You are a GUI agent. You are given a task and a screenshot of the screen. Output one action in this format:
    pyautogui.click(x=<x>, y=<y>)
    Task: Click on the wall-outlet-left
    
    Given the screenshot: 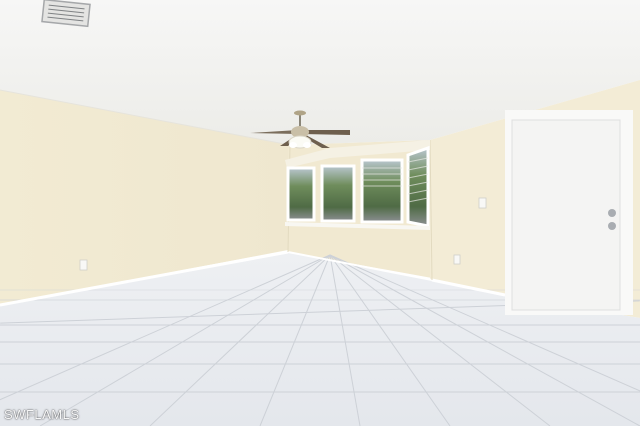 What is the action you would take?
    pyautogui.click(x=83, y=265)
    